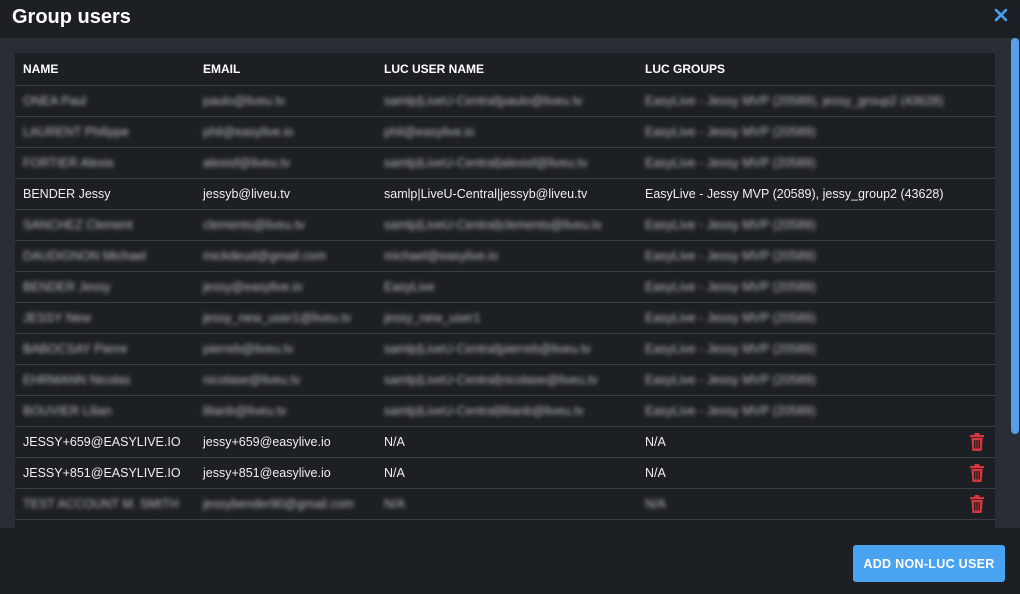 The width and height of the screenshot is (1020, 594). I want to click on column-header-luc-groups: LUC GROUPS, so click(796, 69).